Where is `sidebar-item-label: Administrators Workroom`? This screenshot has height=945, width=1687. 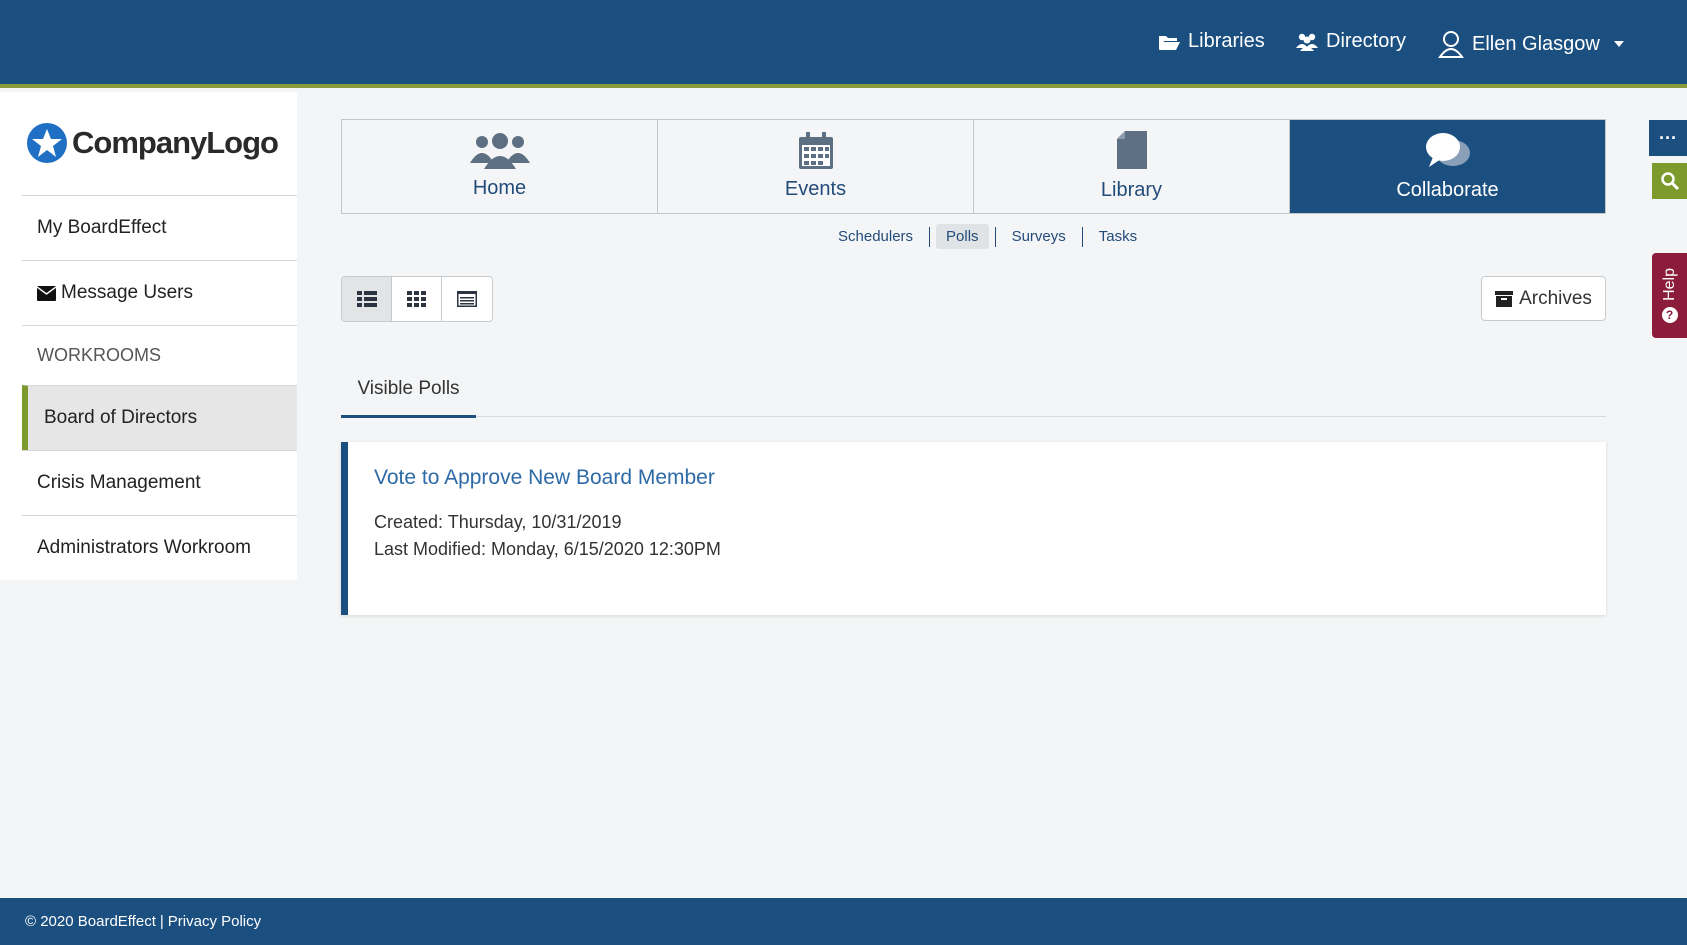 sidebar-item-label: Administrators Workroom is located at coordinates (144, 547).